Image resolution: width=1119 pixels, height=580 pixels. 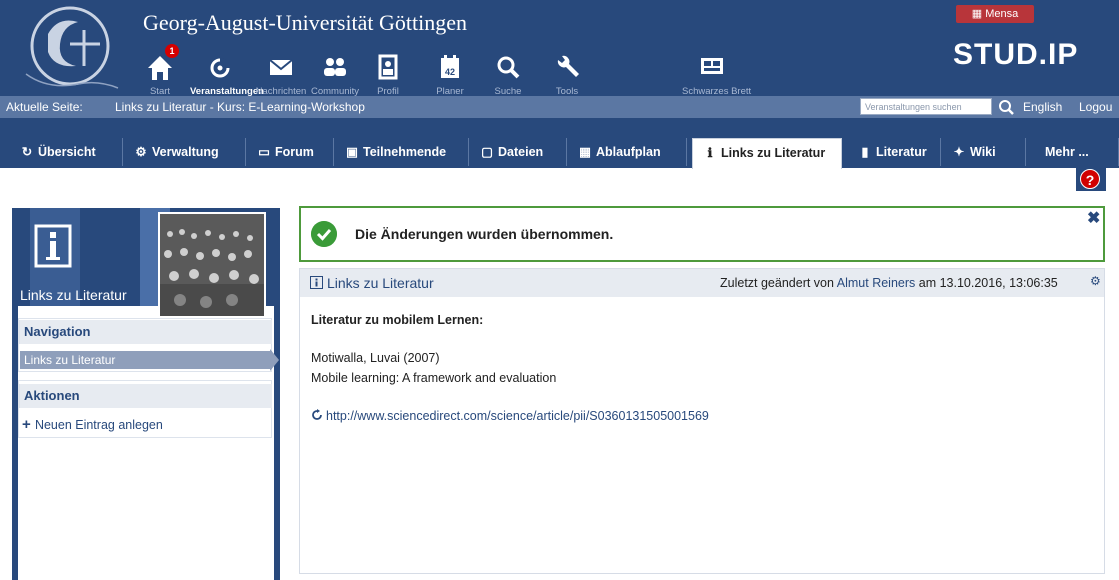 I want to click on nav-courses: Veranstaltungen, so click(x=227, y=72).